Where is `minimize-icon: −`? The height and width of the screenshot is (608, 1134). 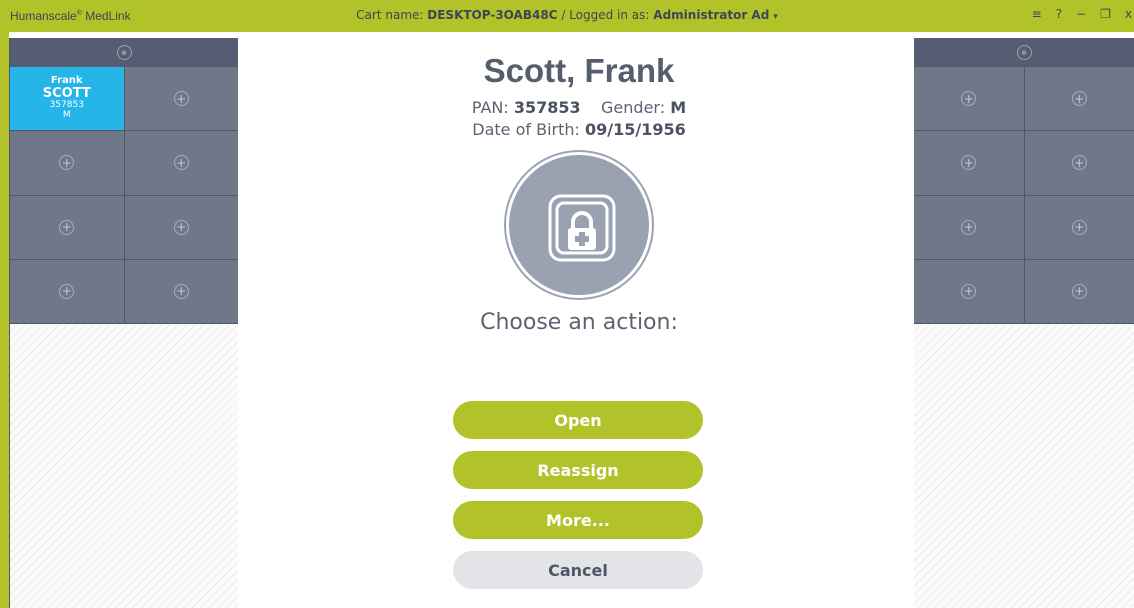 minimize-icon: − is located at coordinates (1081, 14).